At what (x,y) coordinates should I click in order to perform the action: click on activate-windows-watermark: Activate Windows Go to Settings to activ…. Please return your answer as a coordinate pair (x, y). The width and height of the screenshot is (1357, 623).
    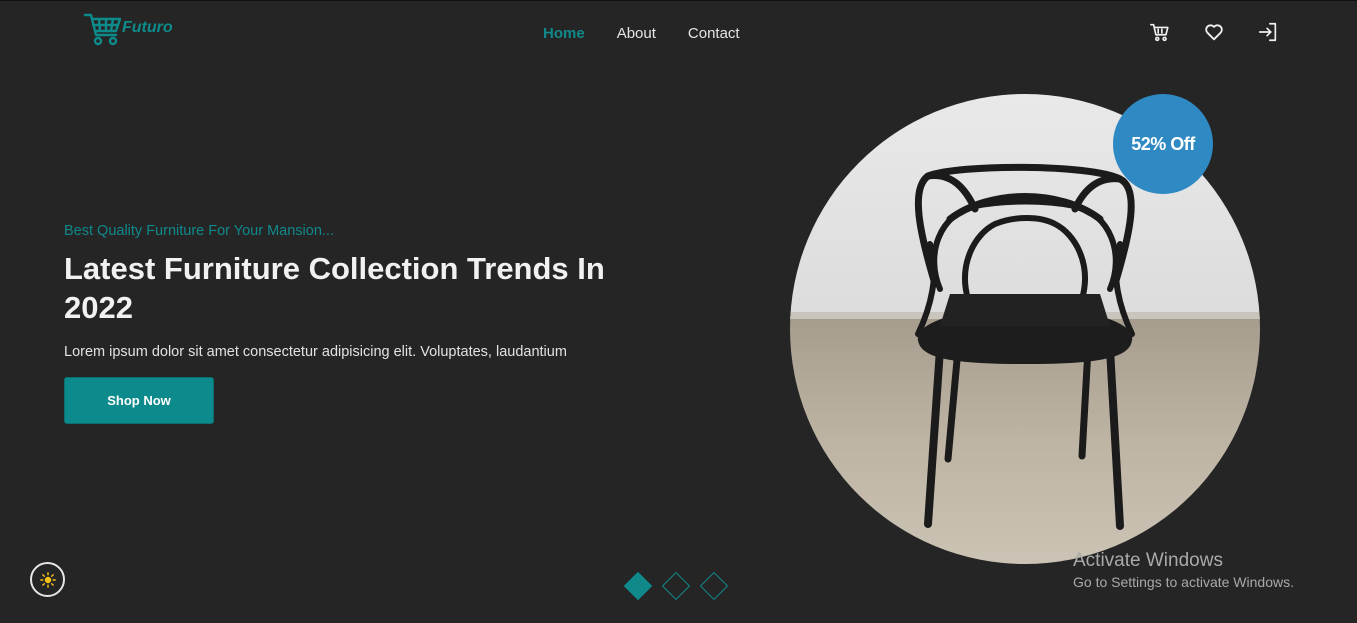
    Looking at the image, I should click on (1183, 570).